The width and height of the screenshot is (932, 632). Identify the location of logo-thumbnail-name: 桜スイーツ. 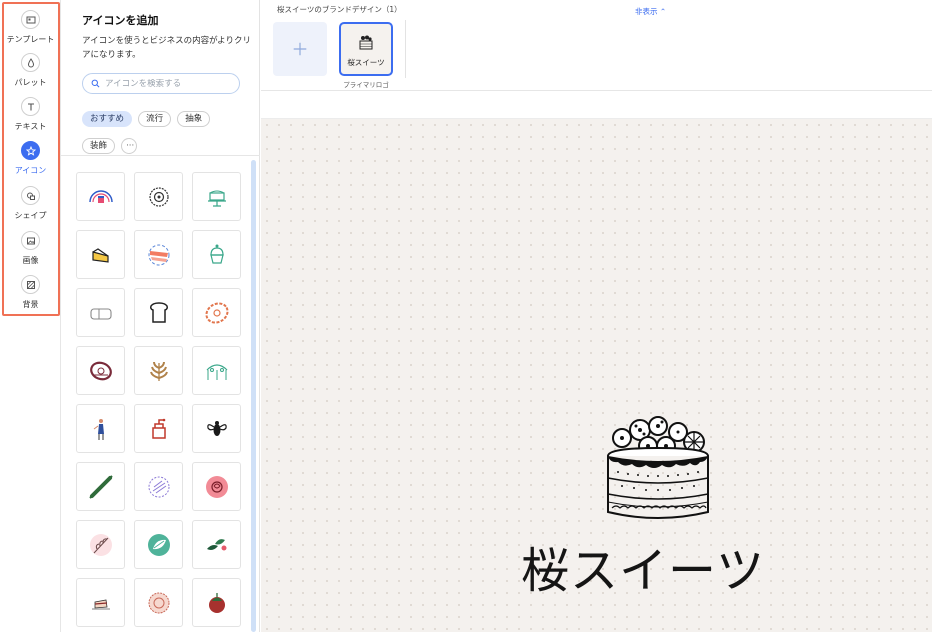
(366, 62).